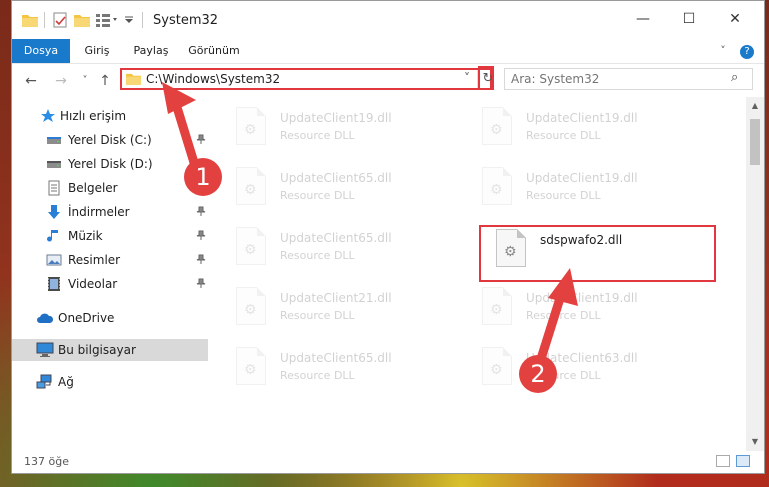 The width and height of the screenshot is (769, 487). What do you see at coordinates (129, 20) in the screenshot?
I see `customize-toolbar-icon` at bounding box center [129, 20].